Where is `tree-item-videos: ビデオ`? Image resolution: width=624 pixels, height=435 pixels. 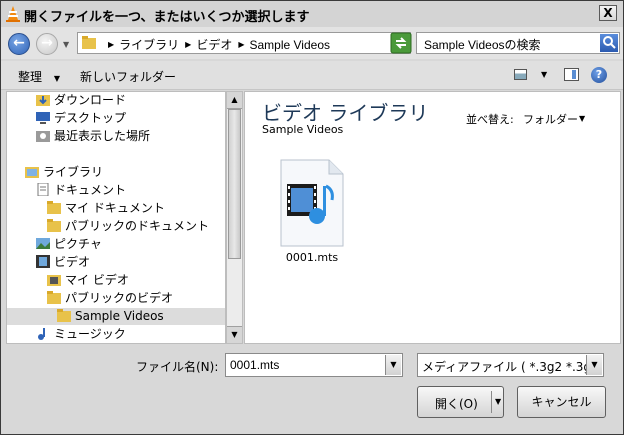 tree-item-videos: ビデオ is located at coordinates (63, 262).